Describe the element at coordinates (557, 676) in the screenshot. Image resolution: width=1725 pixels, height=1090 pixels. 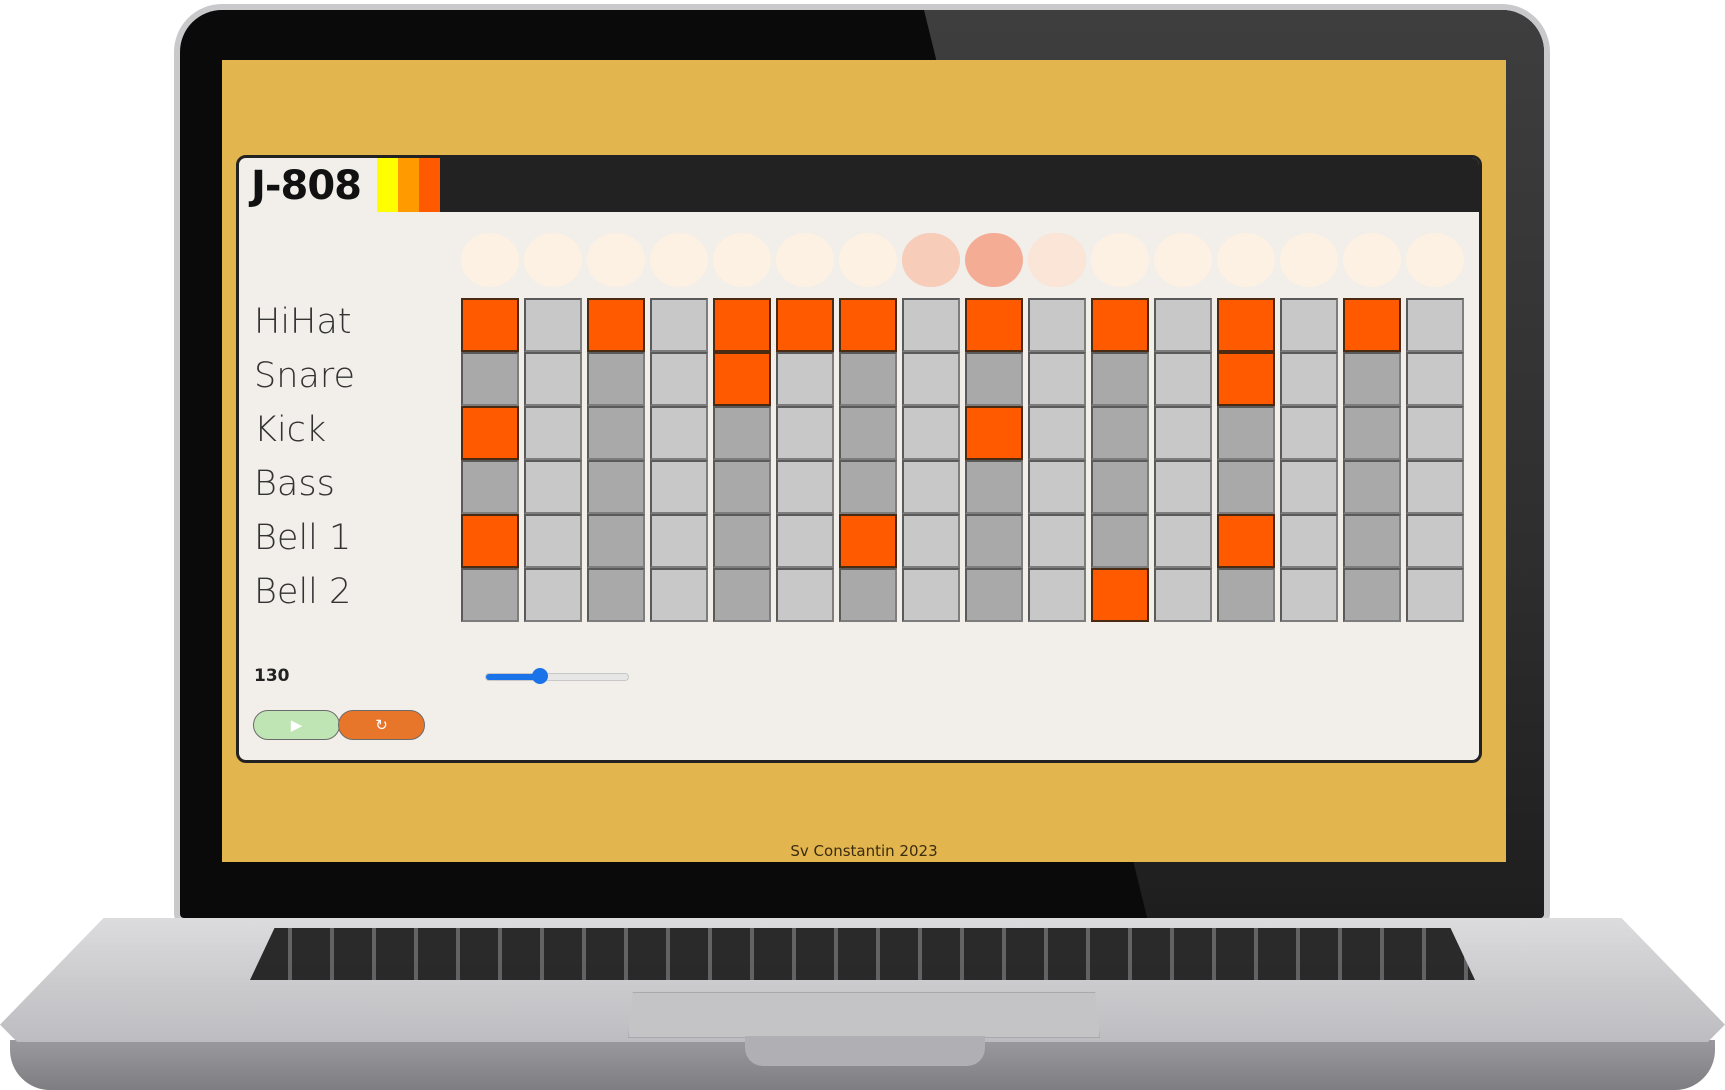
I see `tempo-slider` at that location.